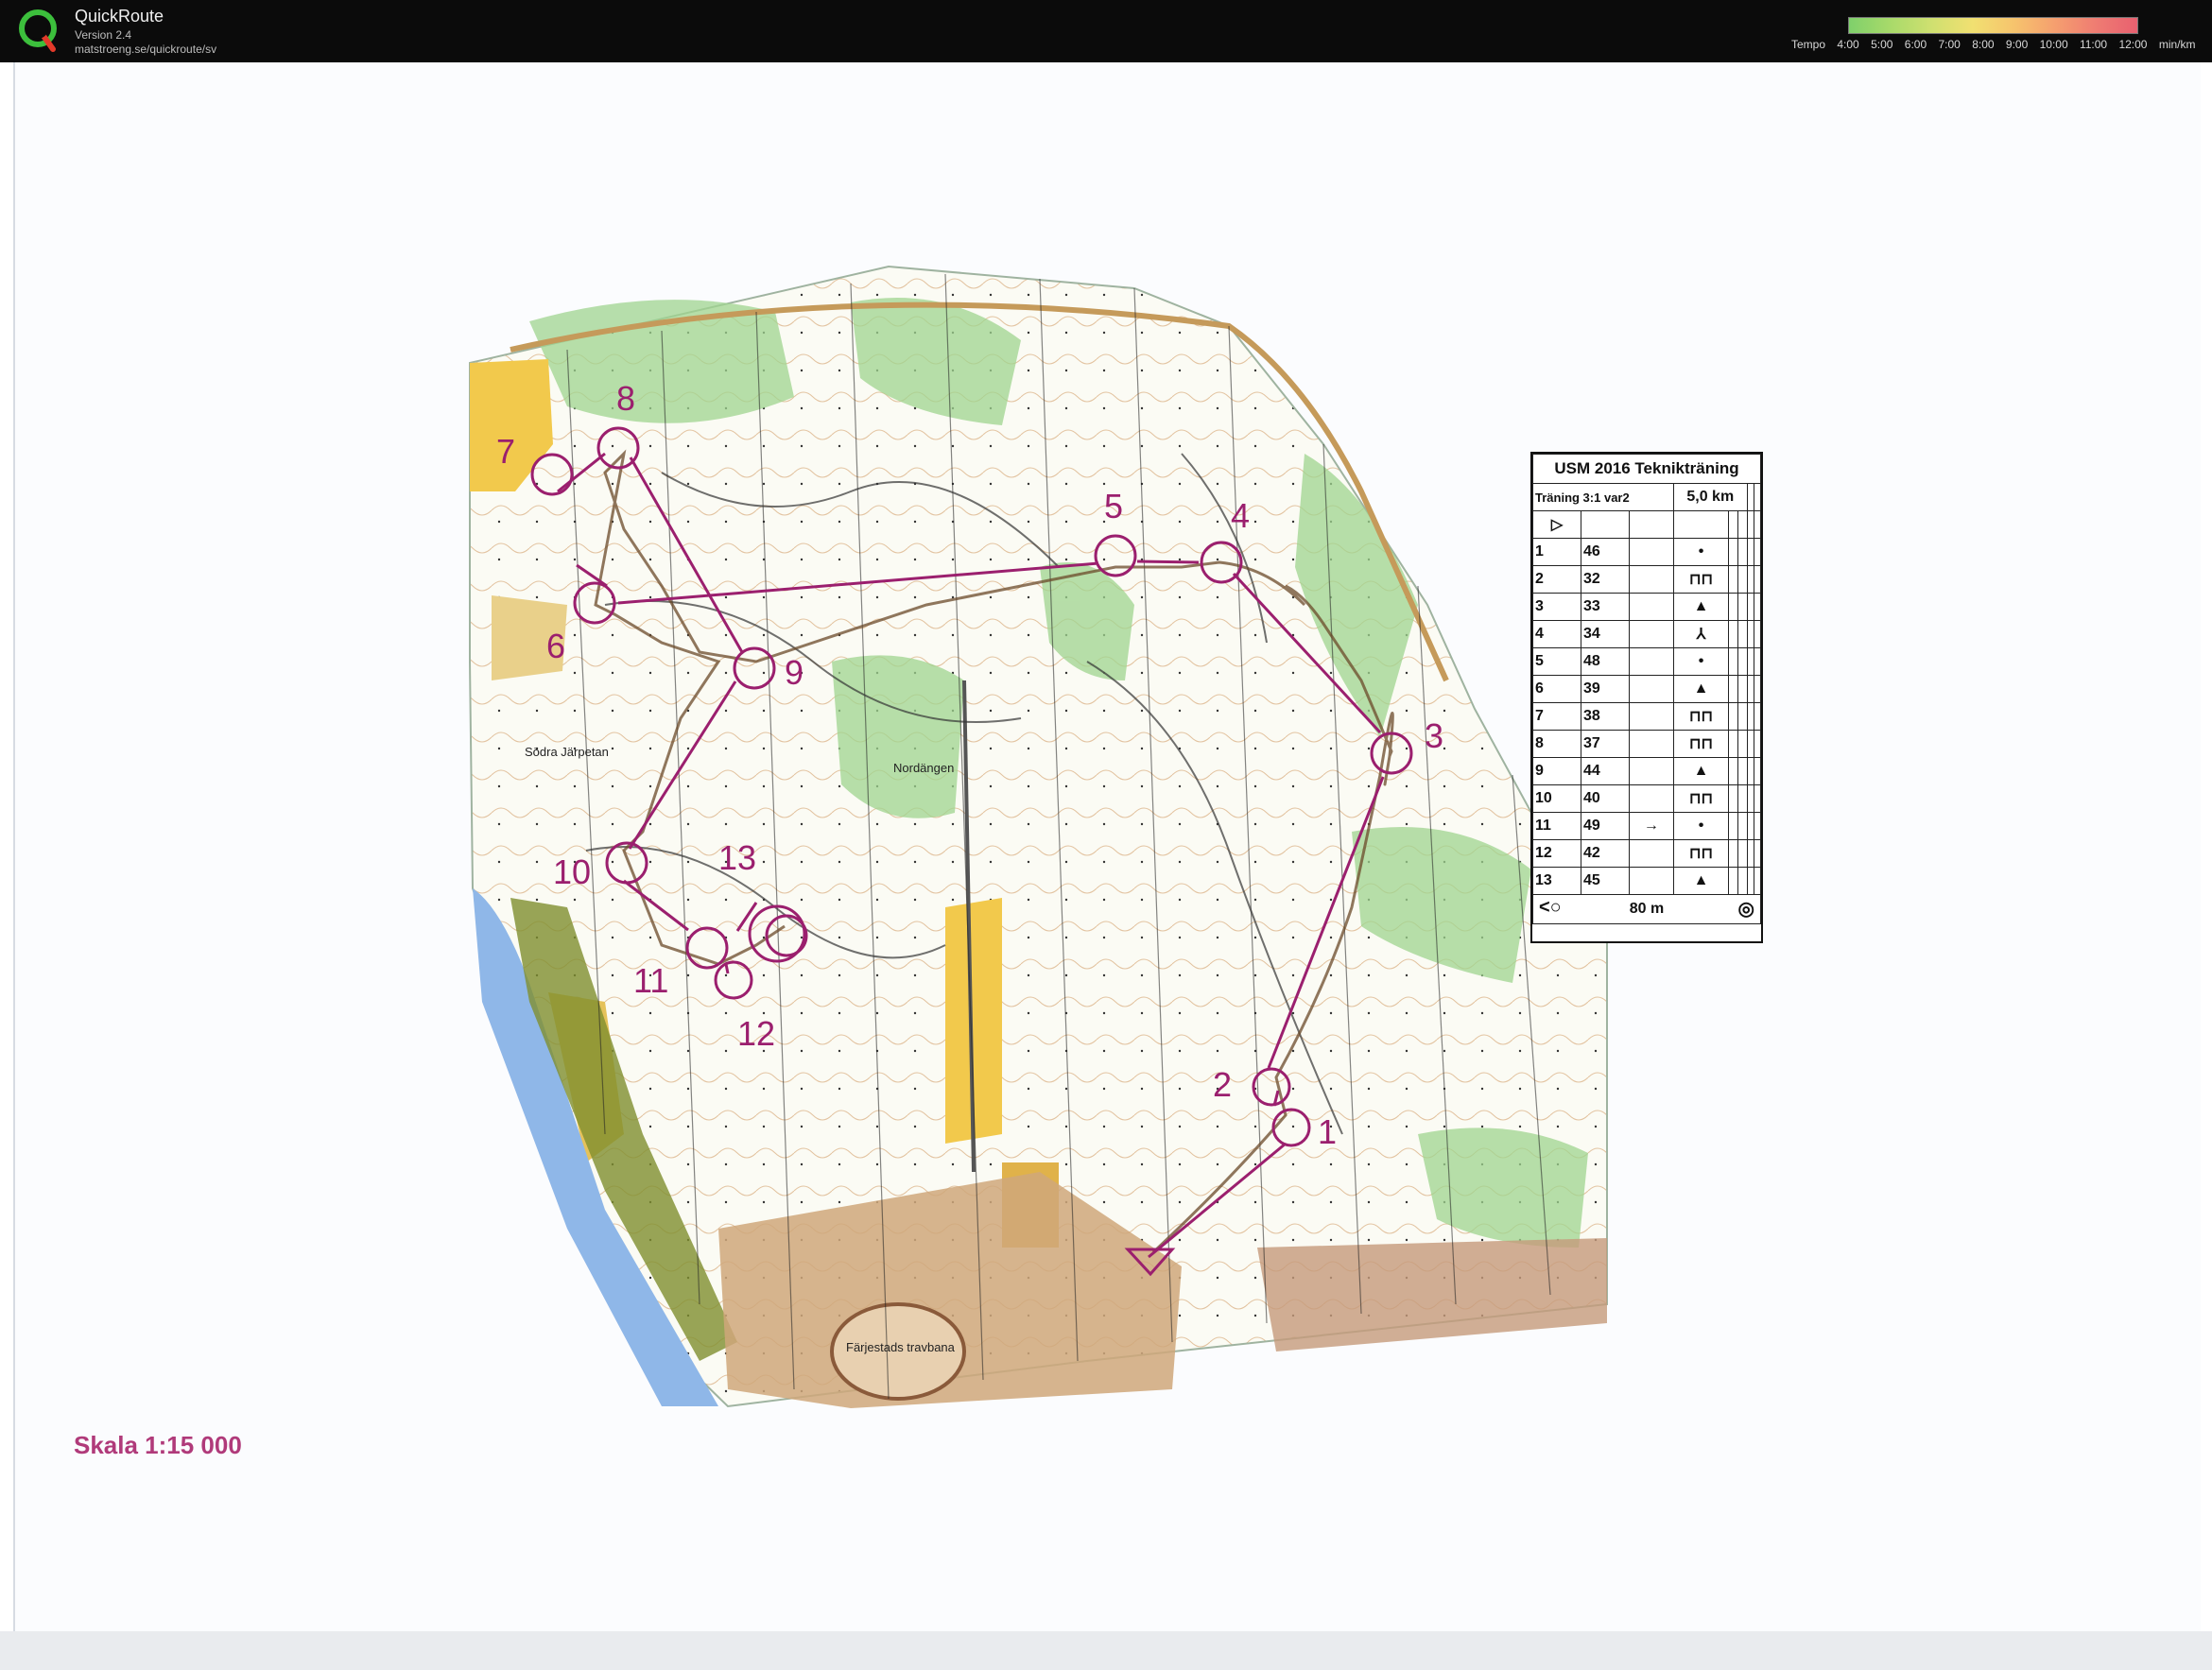  Describe the element at coordinates (1605, 689) in the screenshot. I see `control-code: 39` at that location.